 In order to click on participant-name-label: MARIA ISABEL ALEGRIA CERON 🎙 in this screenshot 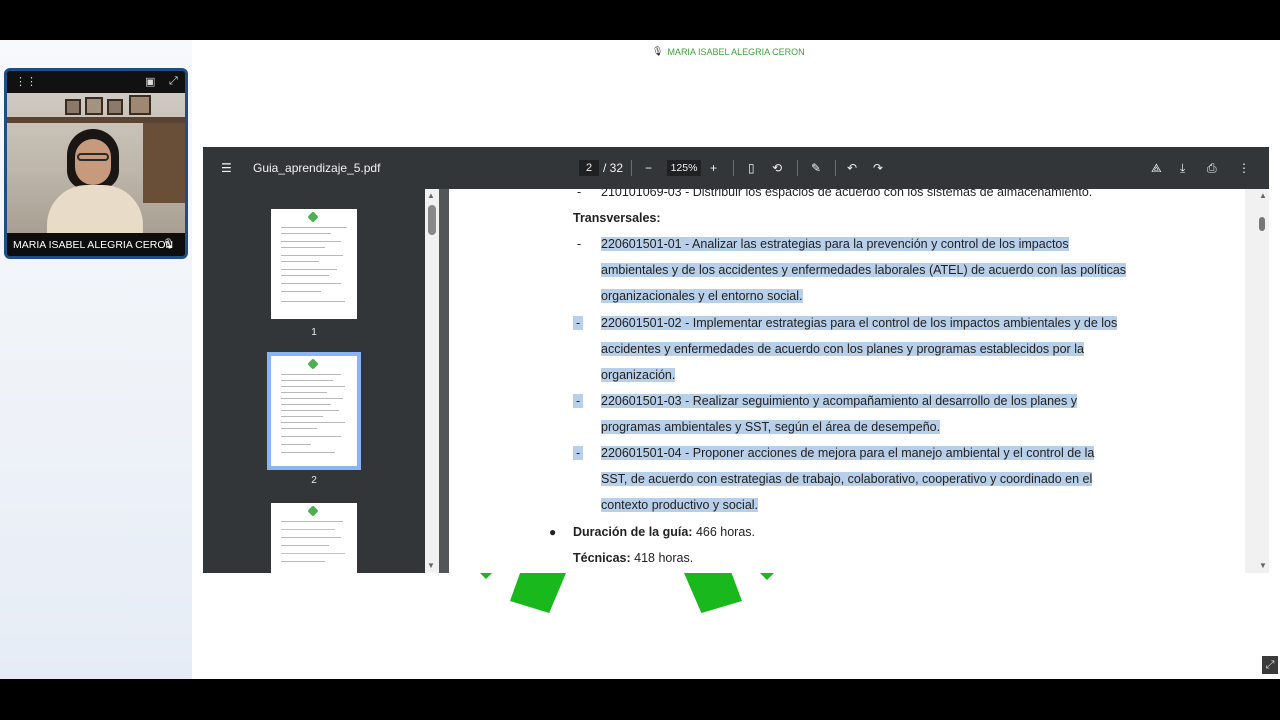, I will do `click(96, 244)`.